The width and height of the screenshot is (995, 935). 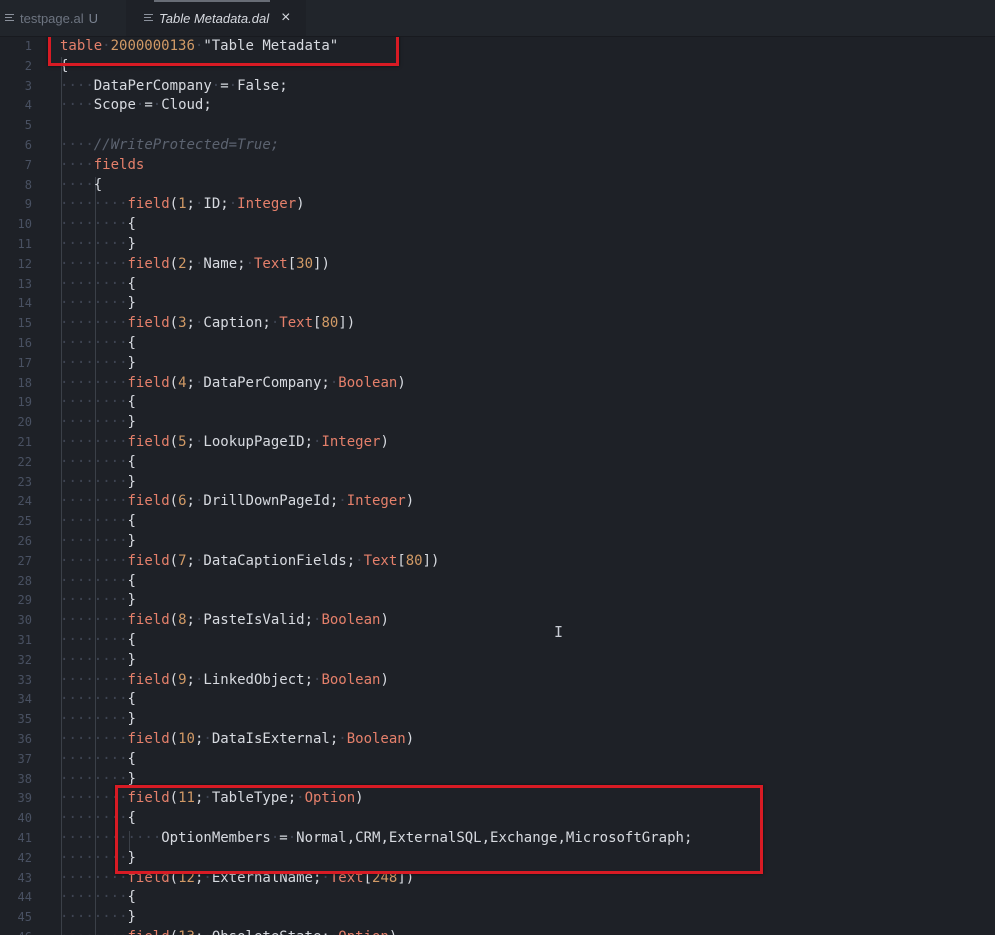 What do you see at coordinates (497, 463) in the screenshot?
I see `code-line: 22 ········{` at bounding box center [497, 463].